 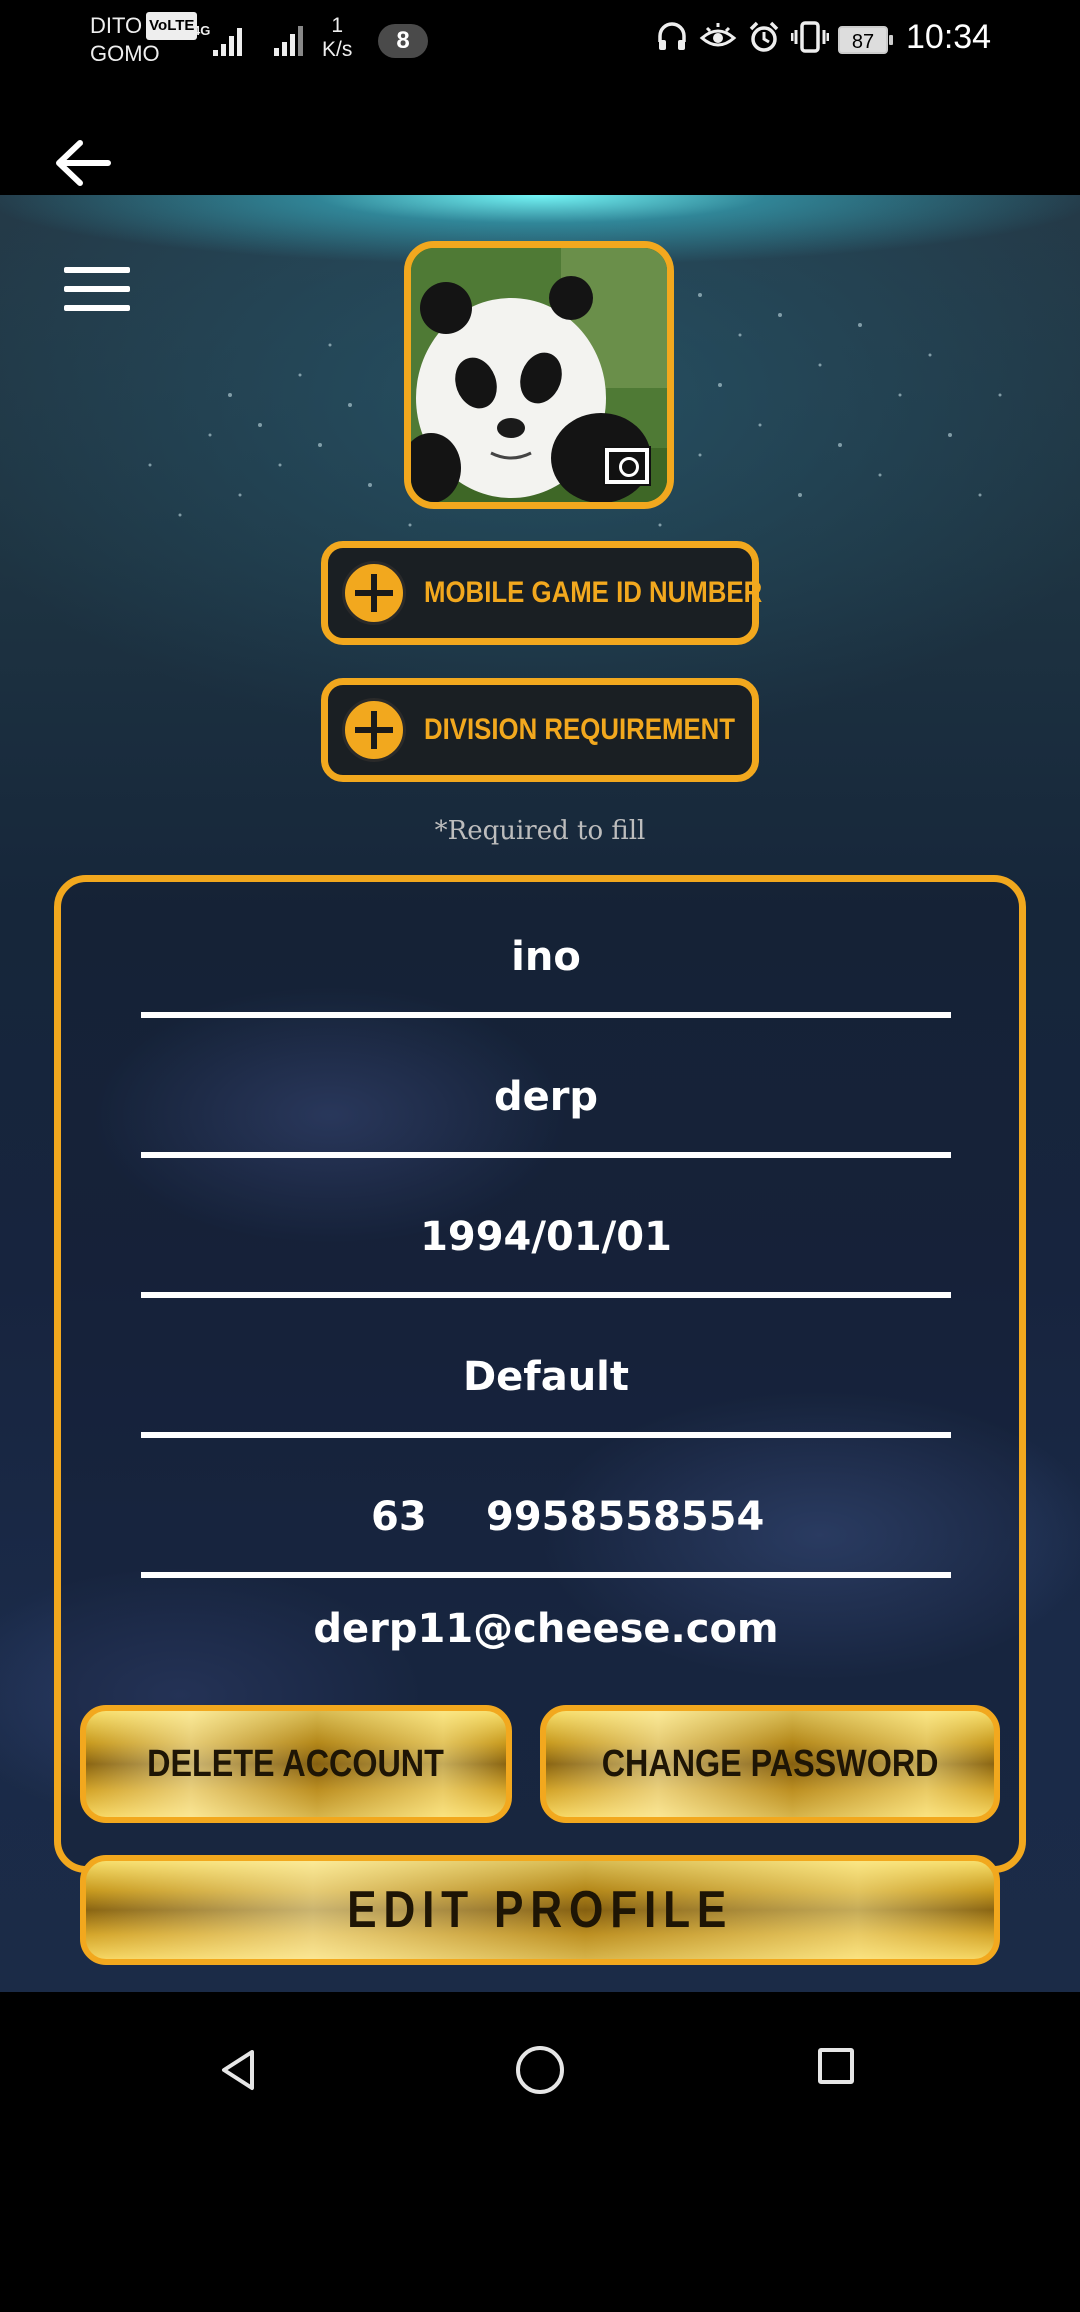 What do you see at coordinates (288, 41) in the screenshot?
I see `signal-2-icon` at bounding box center [288, 41].